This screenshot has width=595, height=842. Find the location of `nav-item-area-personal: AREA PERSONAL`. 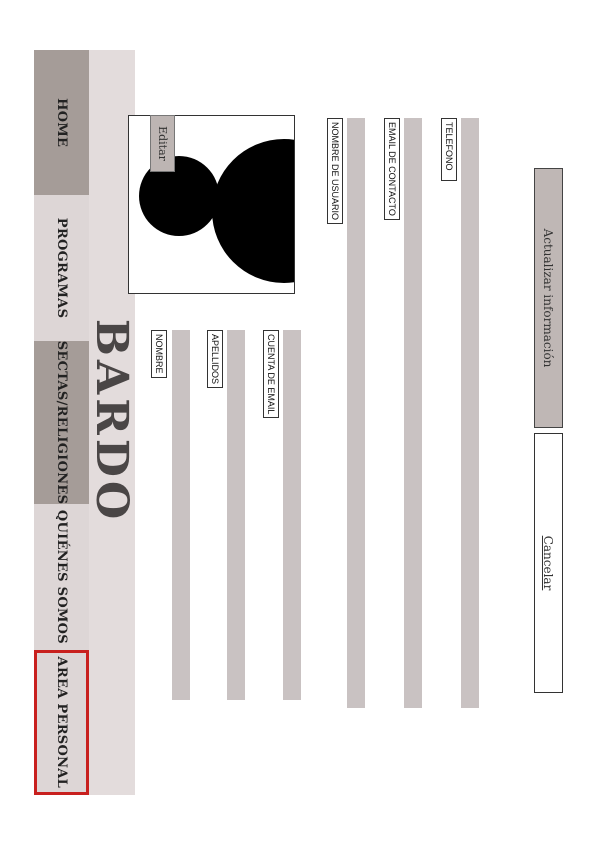

nav-item-area-personal: AREA PERSONAL is located at coordinates (61, 722).